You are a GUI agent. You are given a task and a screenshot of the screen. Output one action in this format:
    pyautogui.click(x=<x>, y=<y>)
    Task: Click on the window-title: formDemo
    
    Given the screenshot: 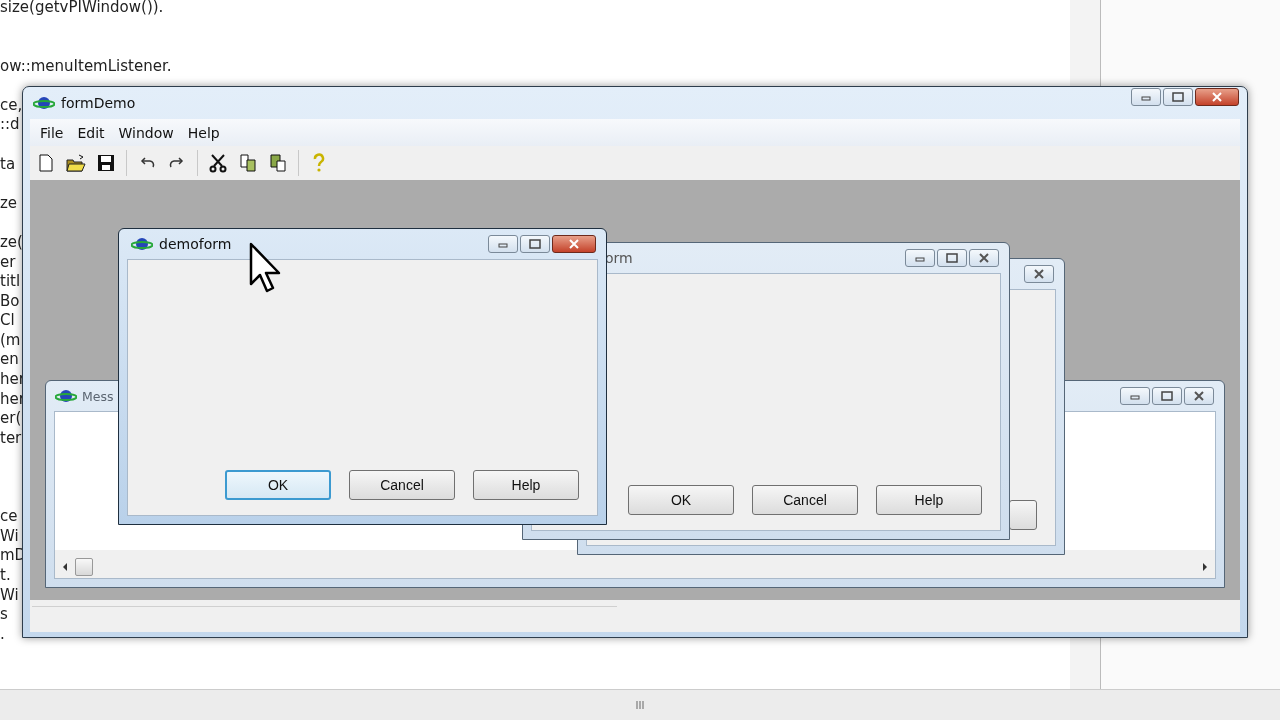 What is the action you would take?
    pyautogui.click(x=98, y=103)
    